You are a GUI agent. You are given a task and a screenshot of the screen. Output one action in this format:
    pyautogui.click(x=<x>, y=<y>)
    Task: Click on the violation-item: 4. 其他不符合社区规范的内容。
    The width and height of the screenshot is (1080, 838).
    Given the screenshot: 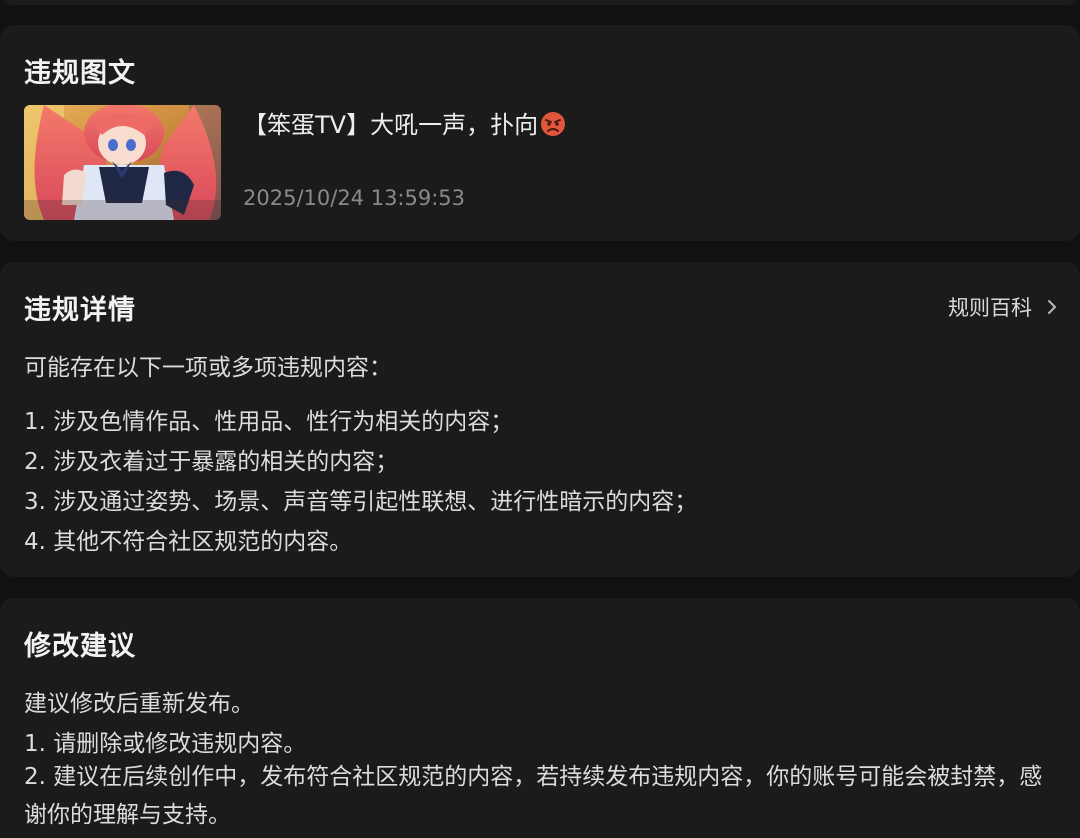 What is the action you would take?
    pyautogui.click(x=188, y=542)
    